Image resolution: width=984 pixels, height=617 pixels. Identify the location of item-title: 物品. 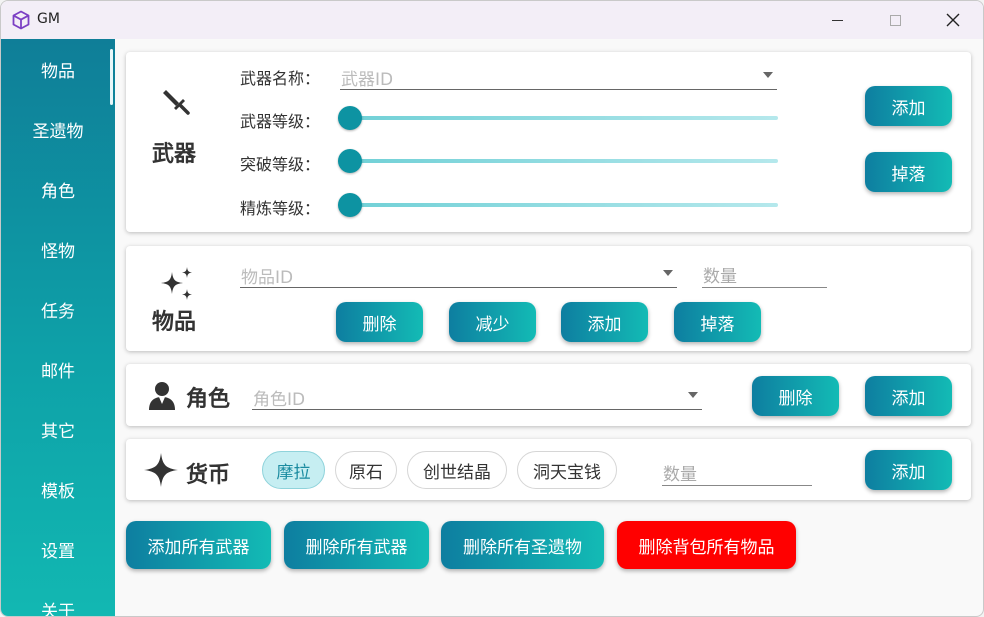
(174, 322).